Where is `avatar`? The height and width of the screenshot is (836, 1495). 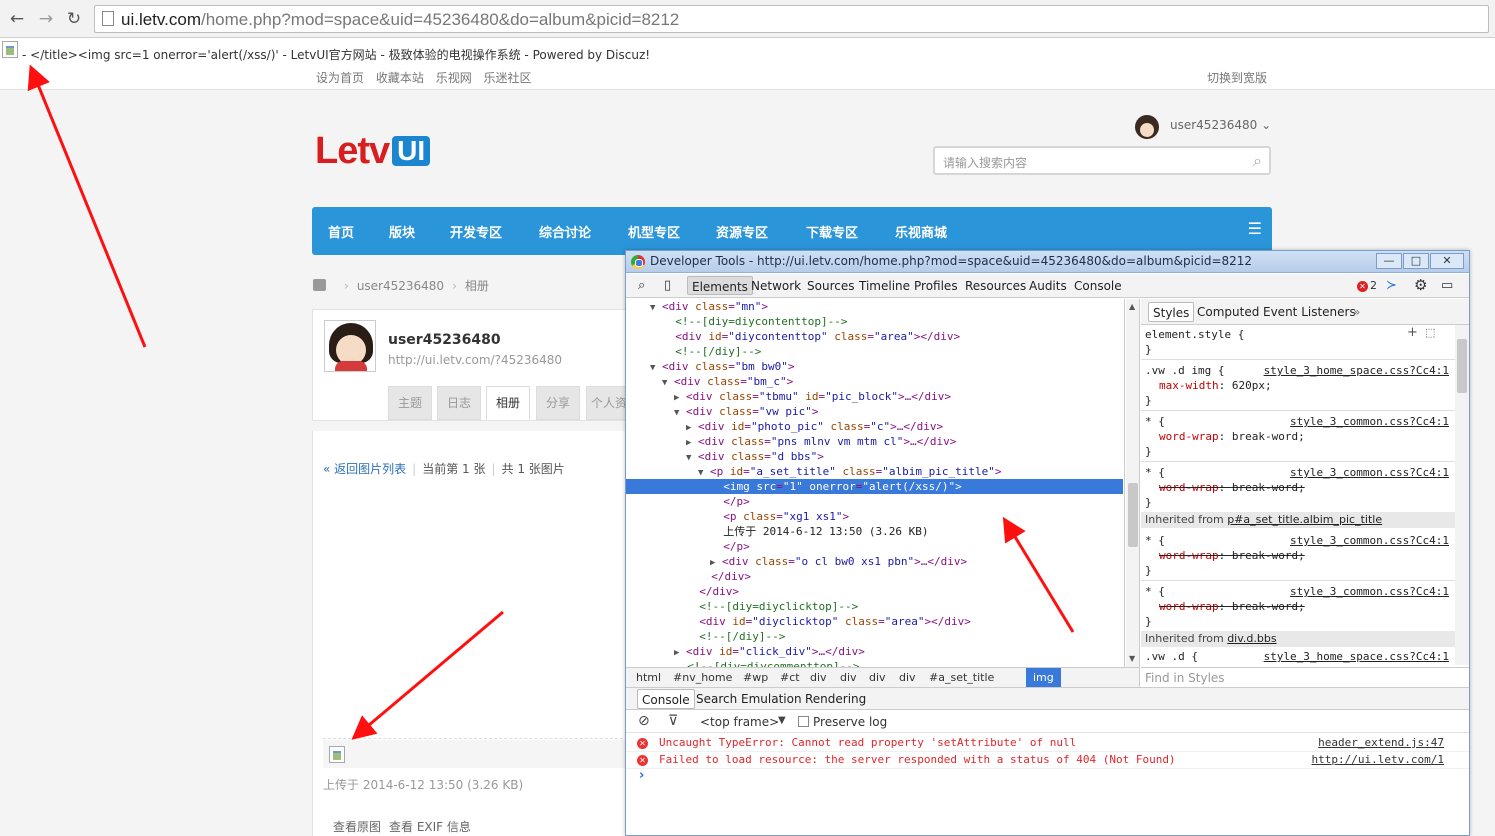 avatar is located at coordinates (350, 346).